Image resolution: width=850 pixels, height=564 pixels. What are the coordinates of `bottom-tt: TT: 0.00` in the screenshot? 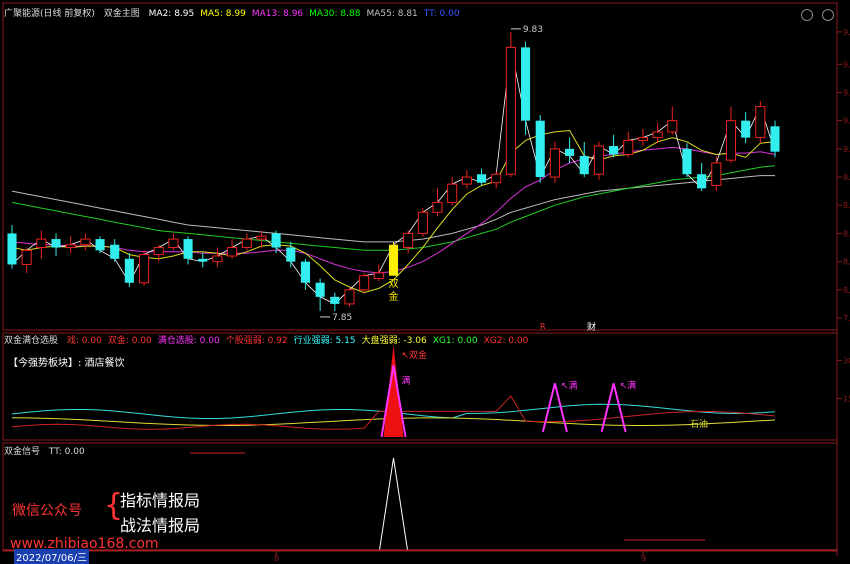 It's located at (66, 452).